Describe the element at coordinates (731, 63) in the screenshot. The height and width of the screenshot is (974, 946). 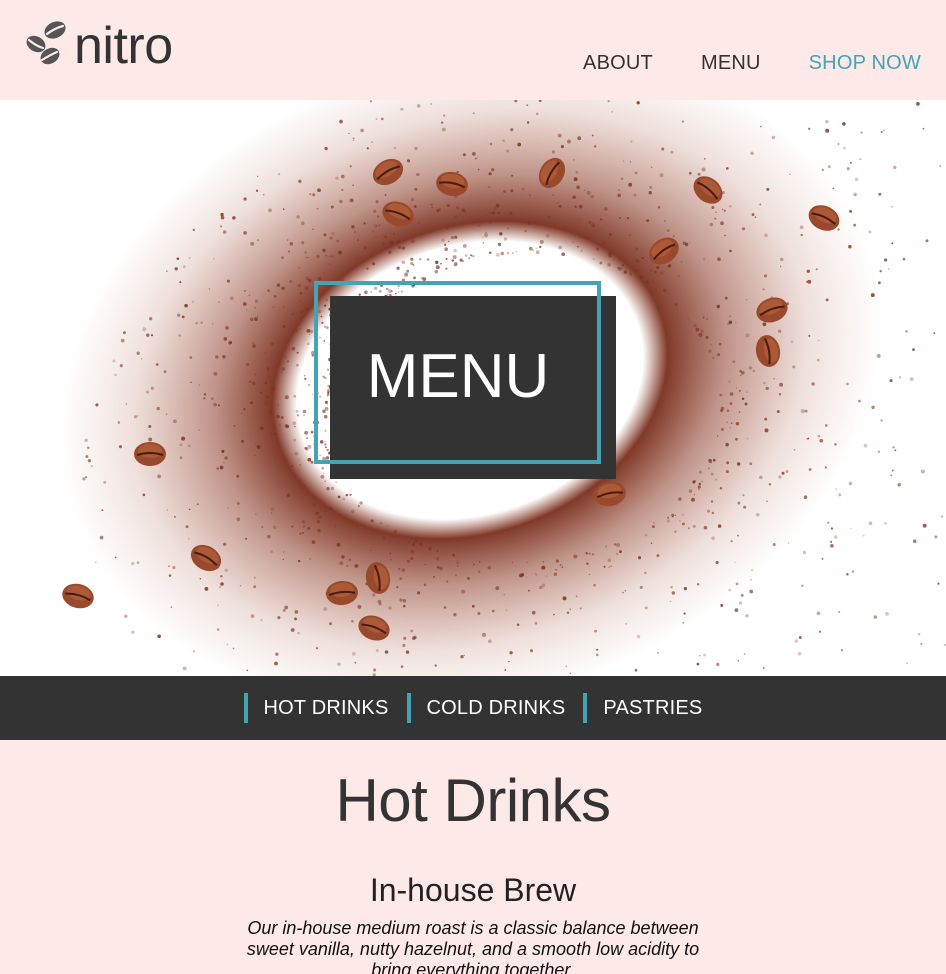
I see `nav-menu: MENU` at that location.